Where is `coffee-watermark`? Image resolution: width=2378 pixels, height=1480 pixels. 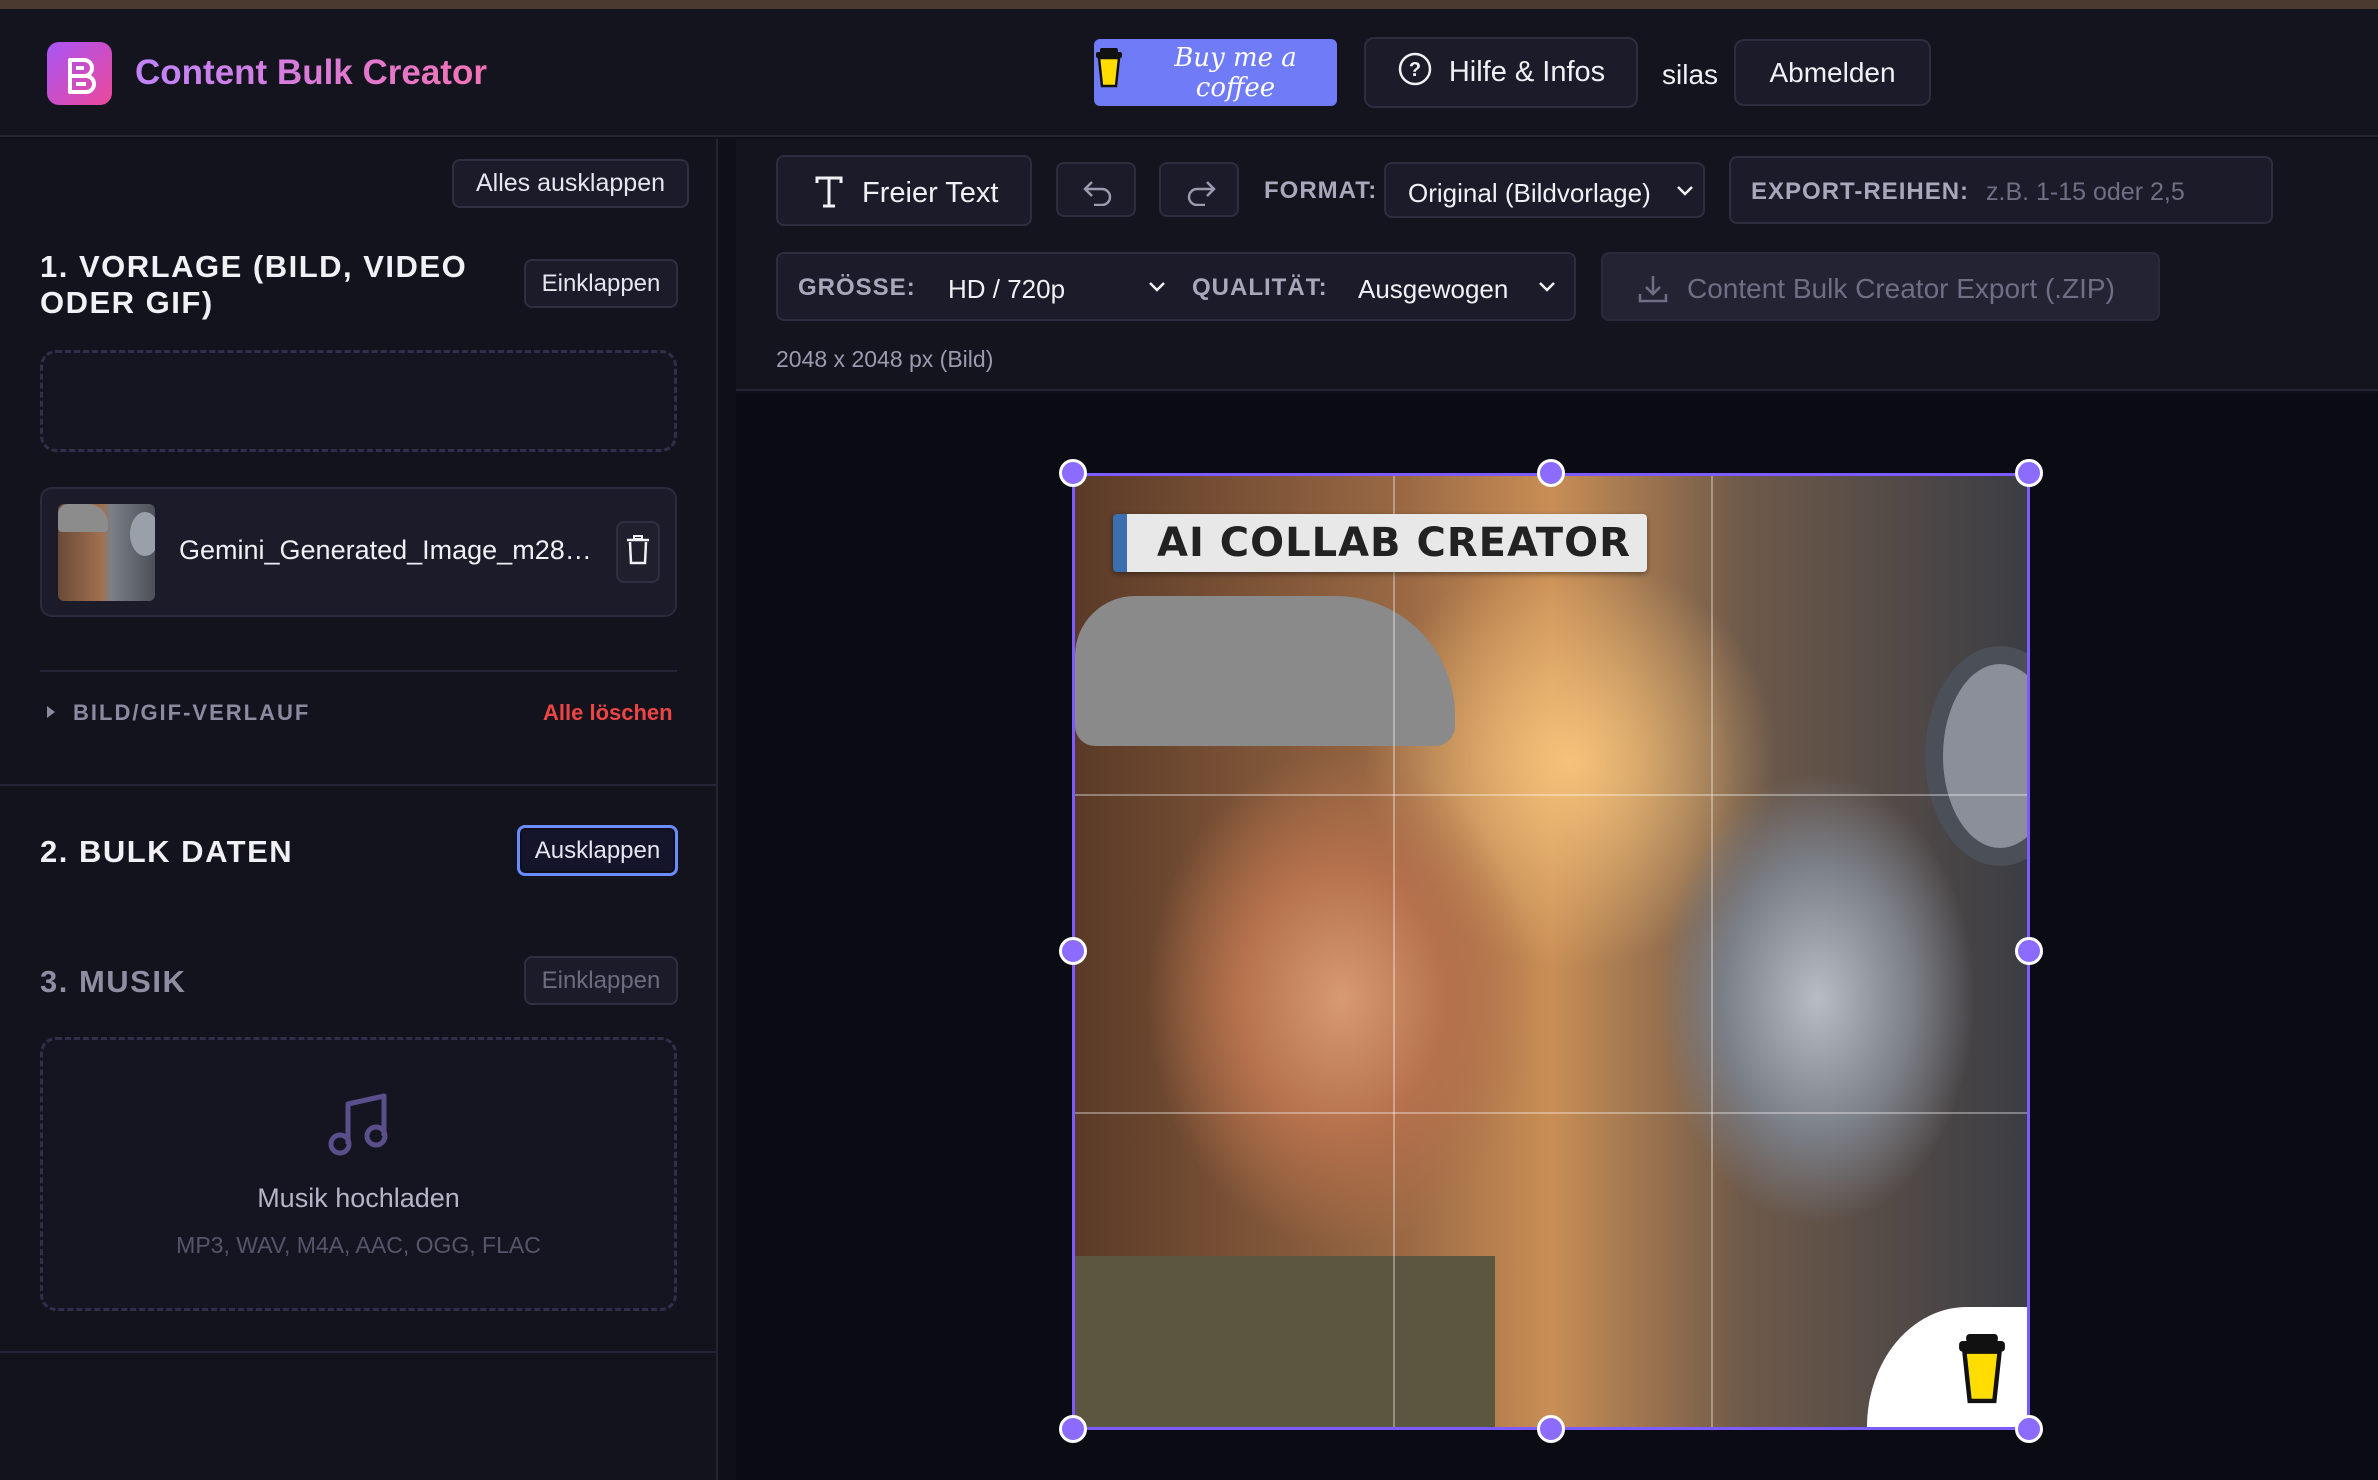 coffee-watermark is located at coordinates (1947, 1367).